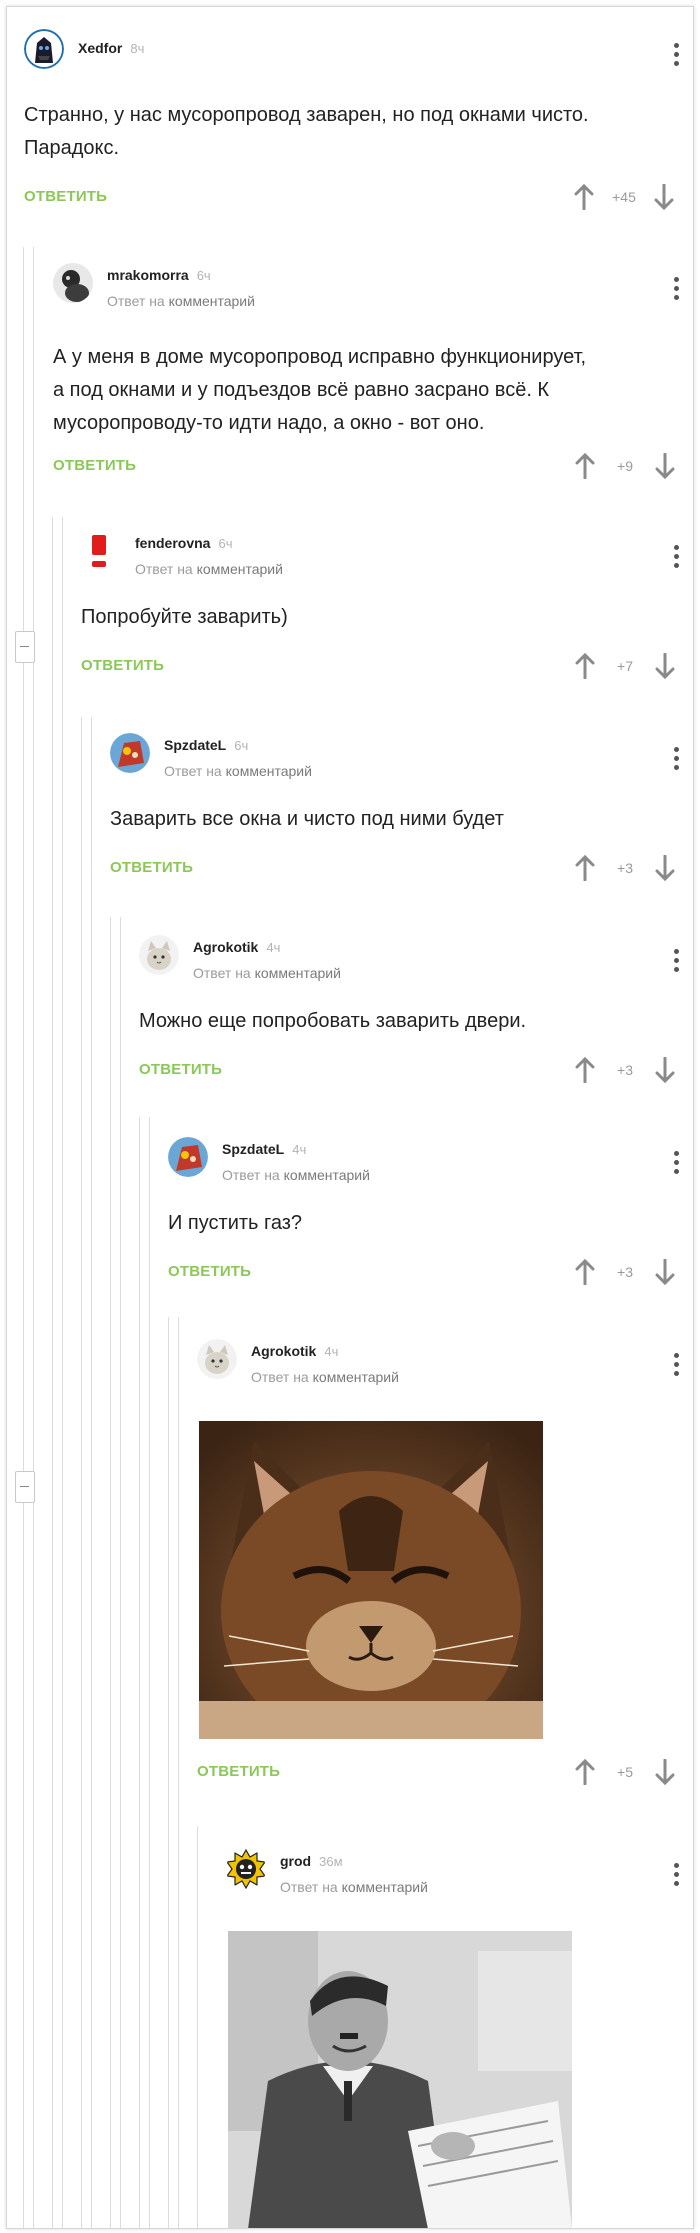 This screenshot has width=700, height=2233. What do you see at coordinates (629, 199) in the screenshot?
I see `vote-control: +45` at bounding box center [629, 199].